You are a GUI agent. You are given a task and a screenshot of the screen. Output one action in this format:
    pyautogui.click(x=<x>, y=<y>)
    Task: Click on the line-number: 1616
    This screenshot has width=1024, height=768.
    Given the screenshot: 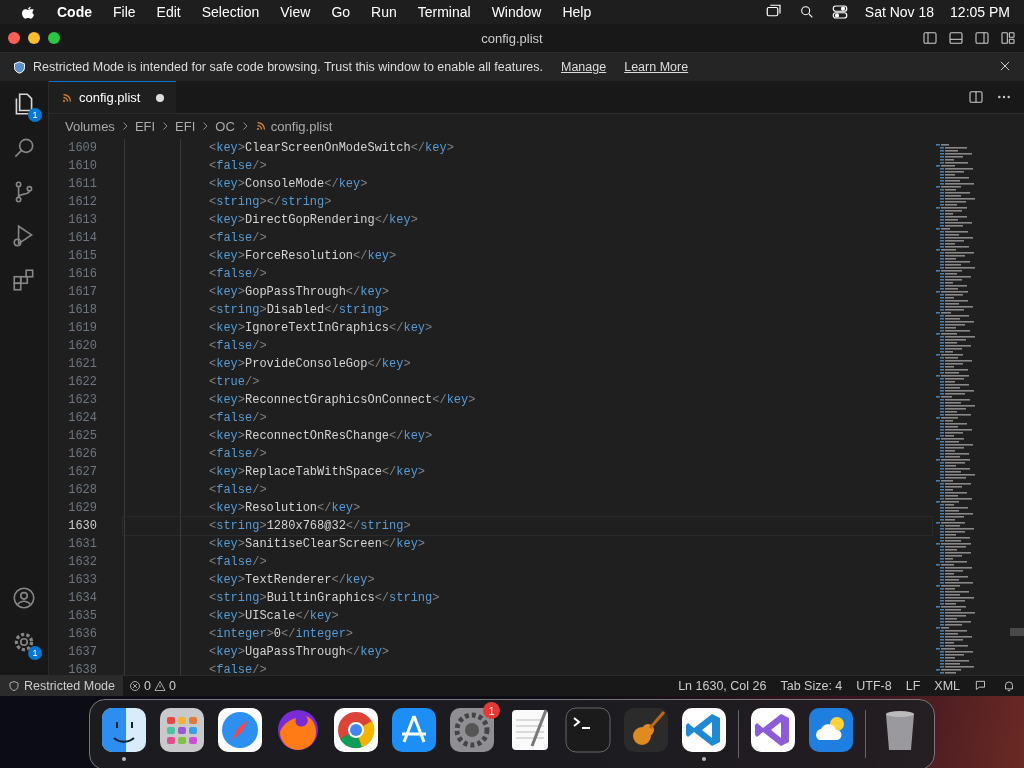 What is the action you would take?
    pyautogui.click(x=82, y=274)
    